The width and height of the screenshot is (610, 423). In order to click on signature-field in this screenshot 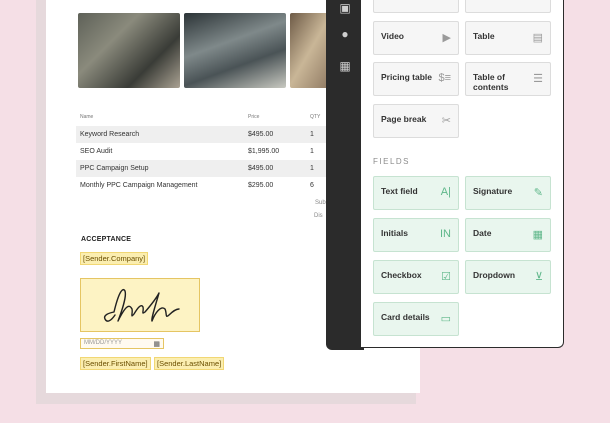, I will do `click(140, 305)`.